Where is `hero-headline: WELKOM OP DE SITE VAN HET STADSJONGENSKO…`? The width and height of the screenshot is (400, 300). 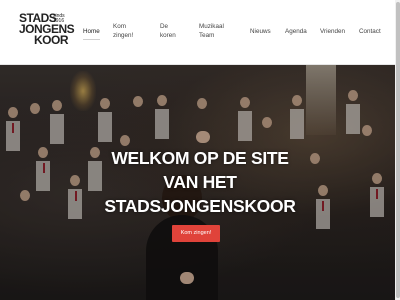
hero-headline: WELKOM OP DE SITE VAN HET STADSJONGENSKO… is located at coordinates (200, 182).